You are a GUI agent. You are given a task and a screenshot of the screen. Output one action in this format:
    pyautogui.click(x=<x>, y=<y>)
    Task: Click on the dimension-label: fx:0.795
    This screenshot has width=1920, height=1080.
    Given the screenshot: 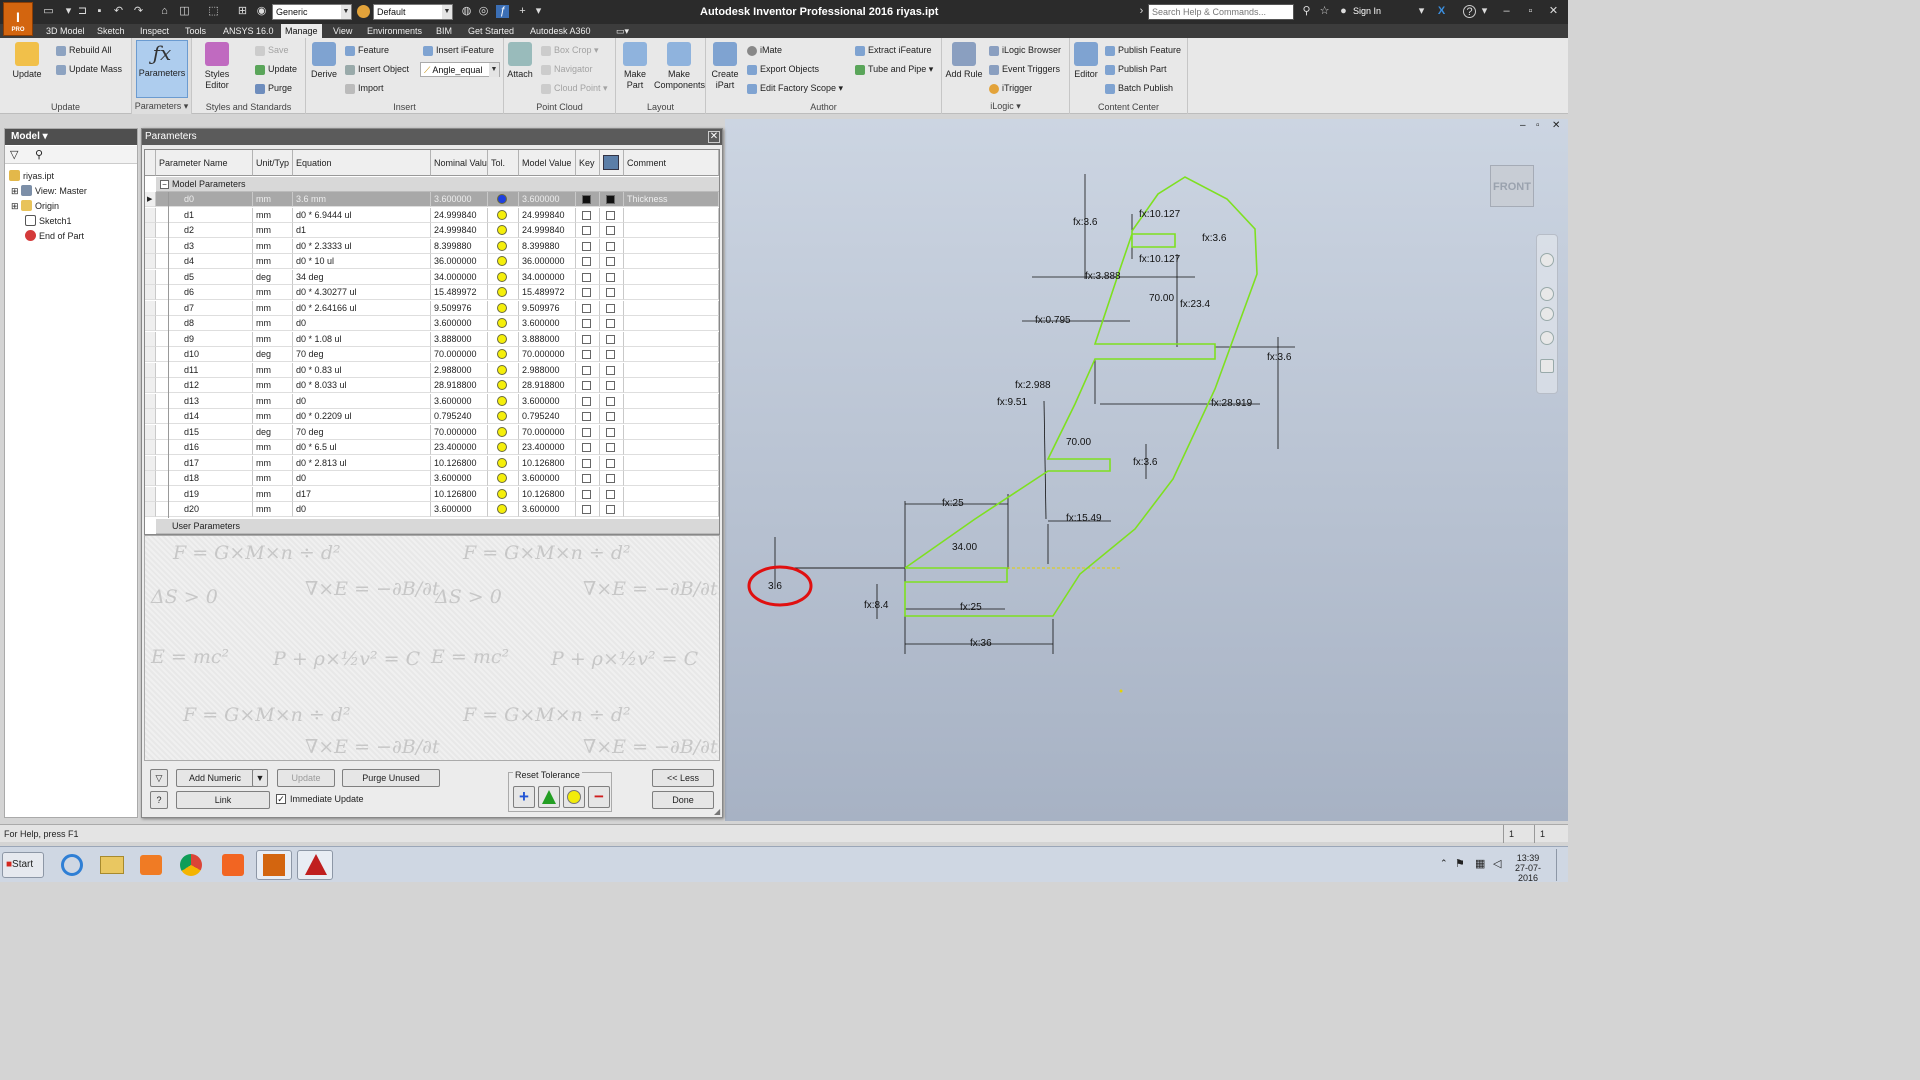 What is the action you would take?
    pyautogui.click(x=1053, y=320)
    